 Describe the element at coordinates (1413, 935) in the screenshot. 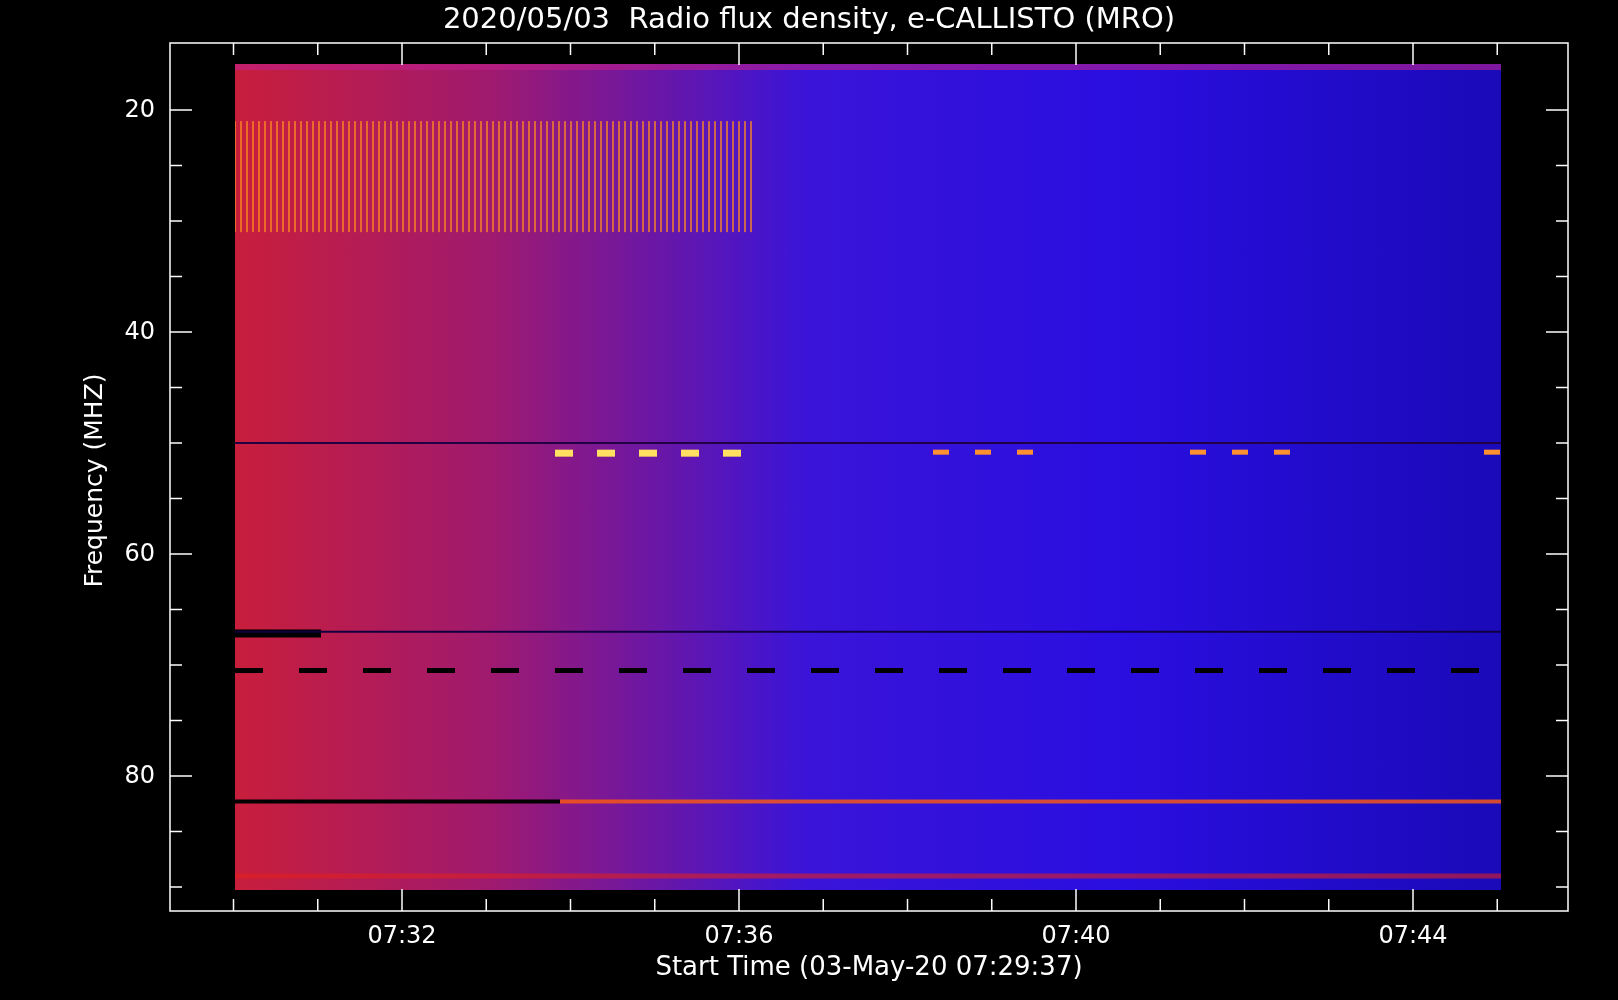

I see `x-tick-label: 07:44` at that location.